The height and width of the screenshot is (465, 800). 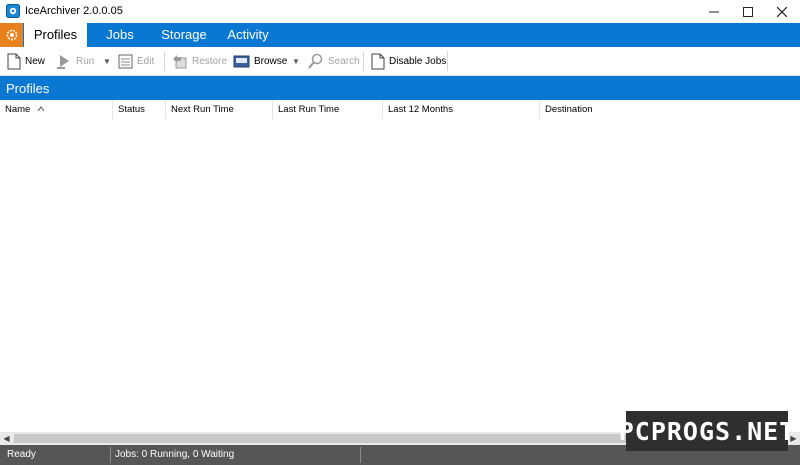 I want to click on app-icon, so click(x=13, y=11).